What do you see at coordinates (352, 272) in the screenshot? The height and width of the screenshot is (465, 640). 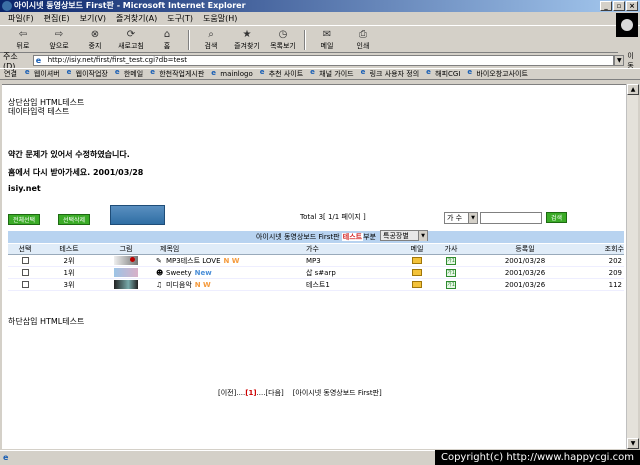 I see `row-singer: 삽 s#arp` at bounding box center [352, 272].